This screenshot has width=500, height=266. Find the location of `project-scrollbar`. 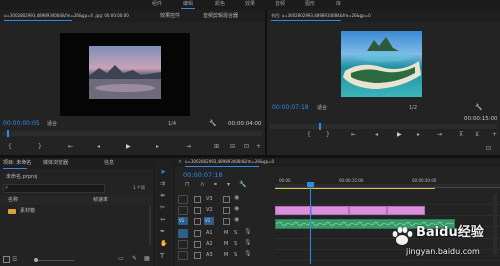

project-scrollbar is located at coordinates (150, 226).